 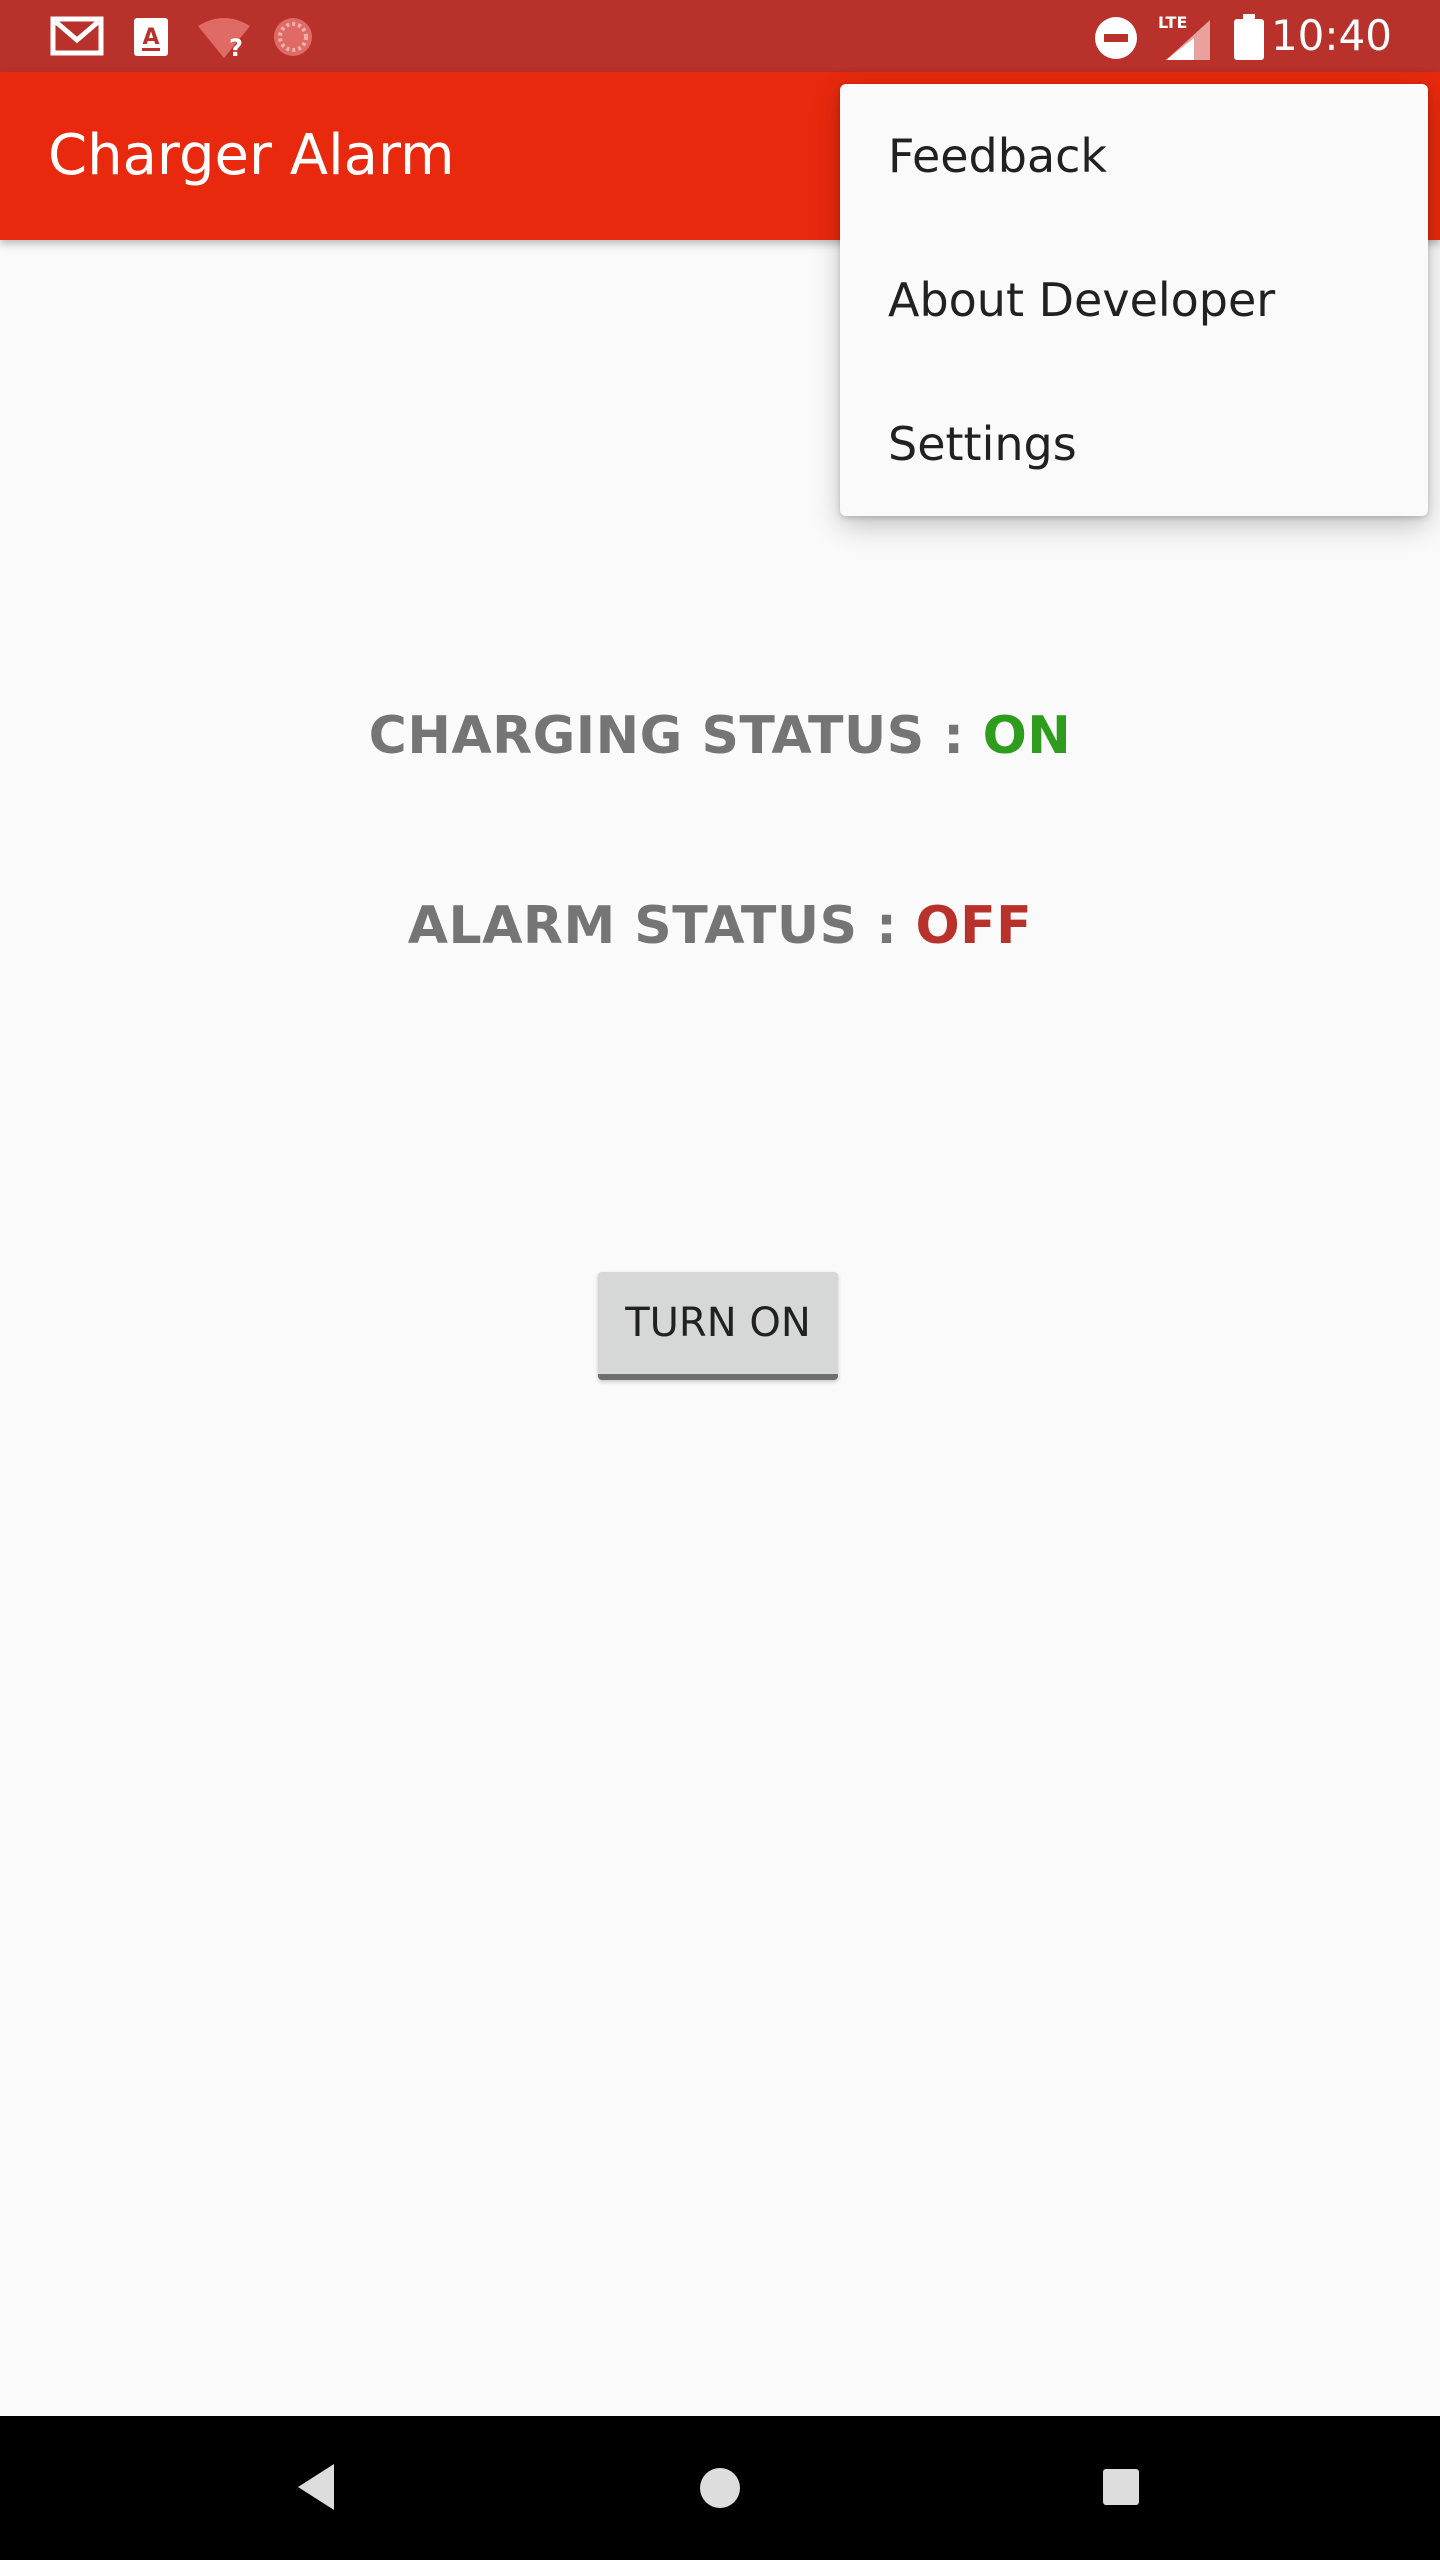 What do you see at coordinates (666, 736) in the screenshot?
I see `charging-status-label: CHARGING STATUS :` at bounding box center [666, 736].